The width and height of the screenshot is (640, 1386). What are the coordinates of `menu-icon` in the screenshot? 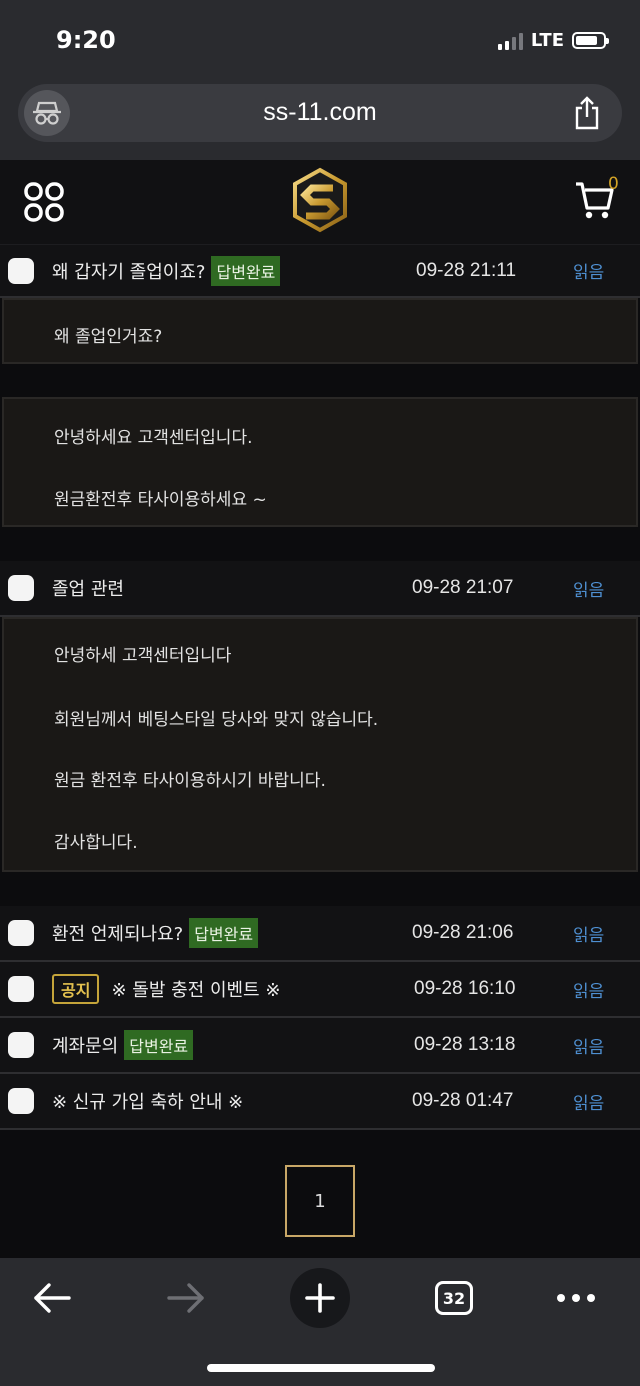 It's located at (44, 204).